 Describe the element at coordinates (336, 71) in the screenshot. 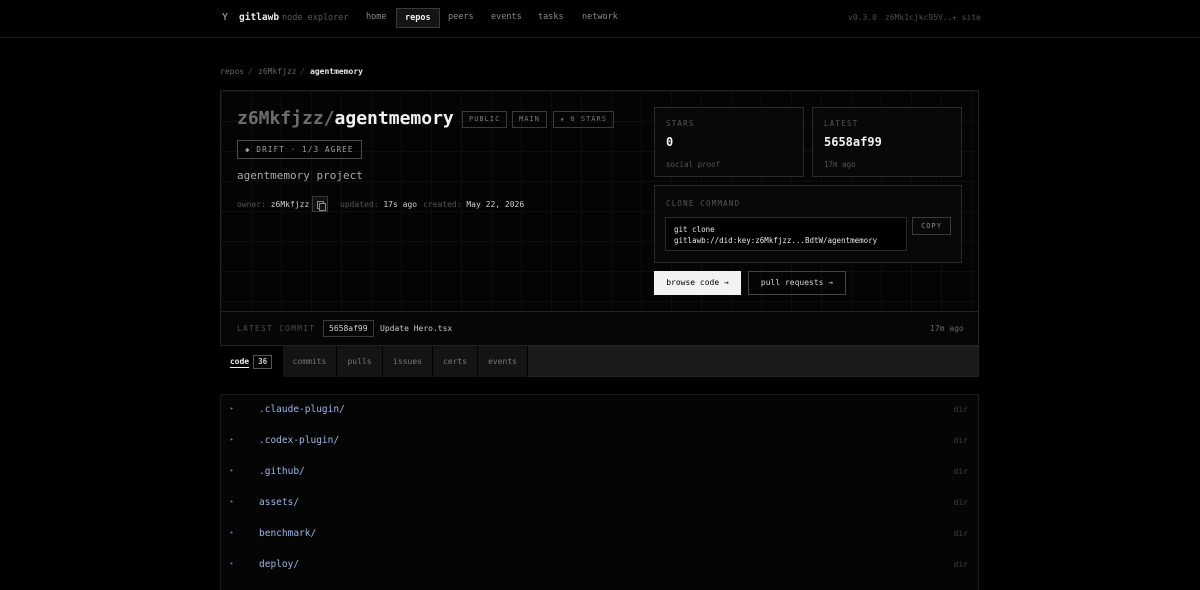

I see `breadcrumb-current: agentmemory` at that location.